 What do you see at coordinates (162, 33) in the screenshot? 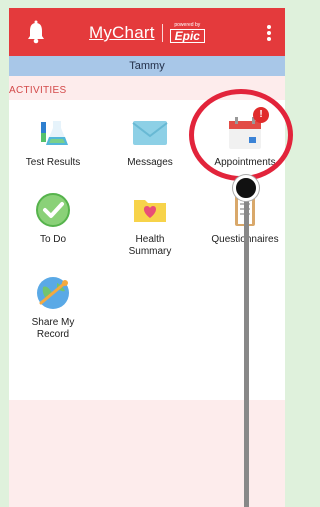
I see `brand-divider` at bounding box center [162, 33].